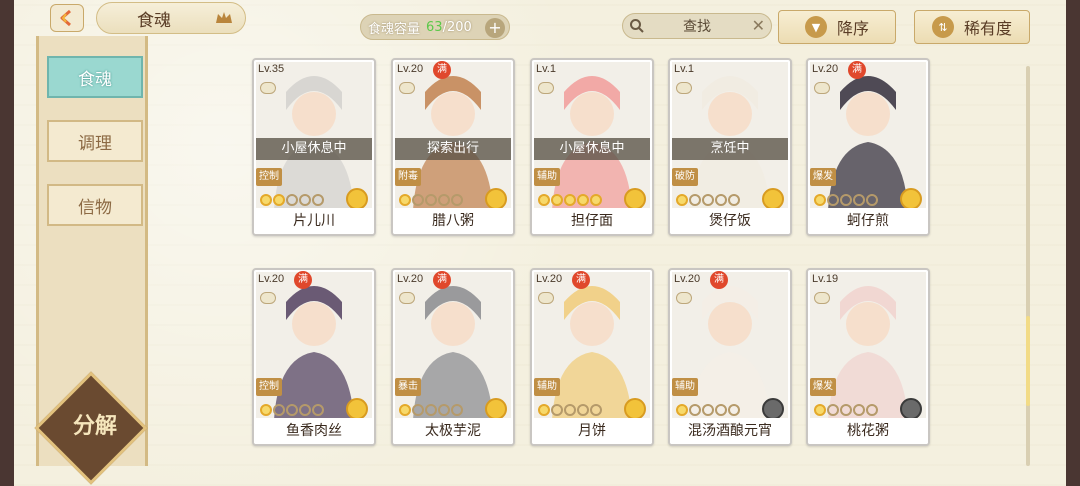 Image resolution: width=1080 pixels, height=486 pixels. What do you see at coordinates (67, 18) in the screenshot?
I see `back-button` at bounding box center [67, 18].